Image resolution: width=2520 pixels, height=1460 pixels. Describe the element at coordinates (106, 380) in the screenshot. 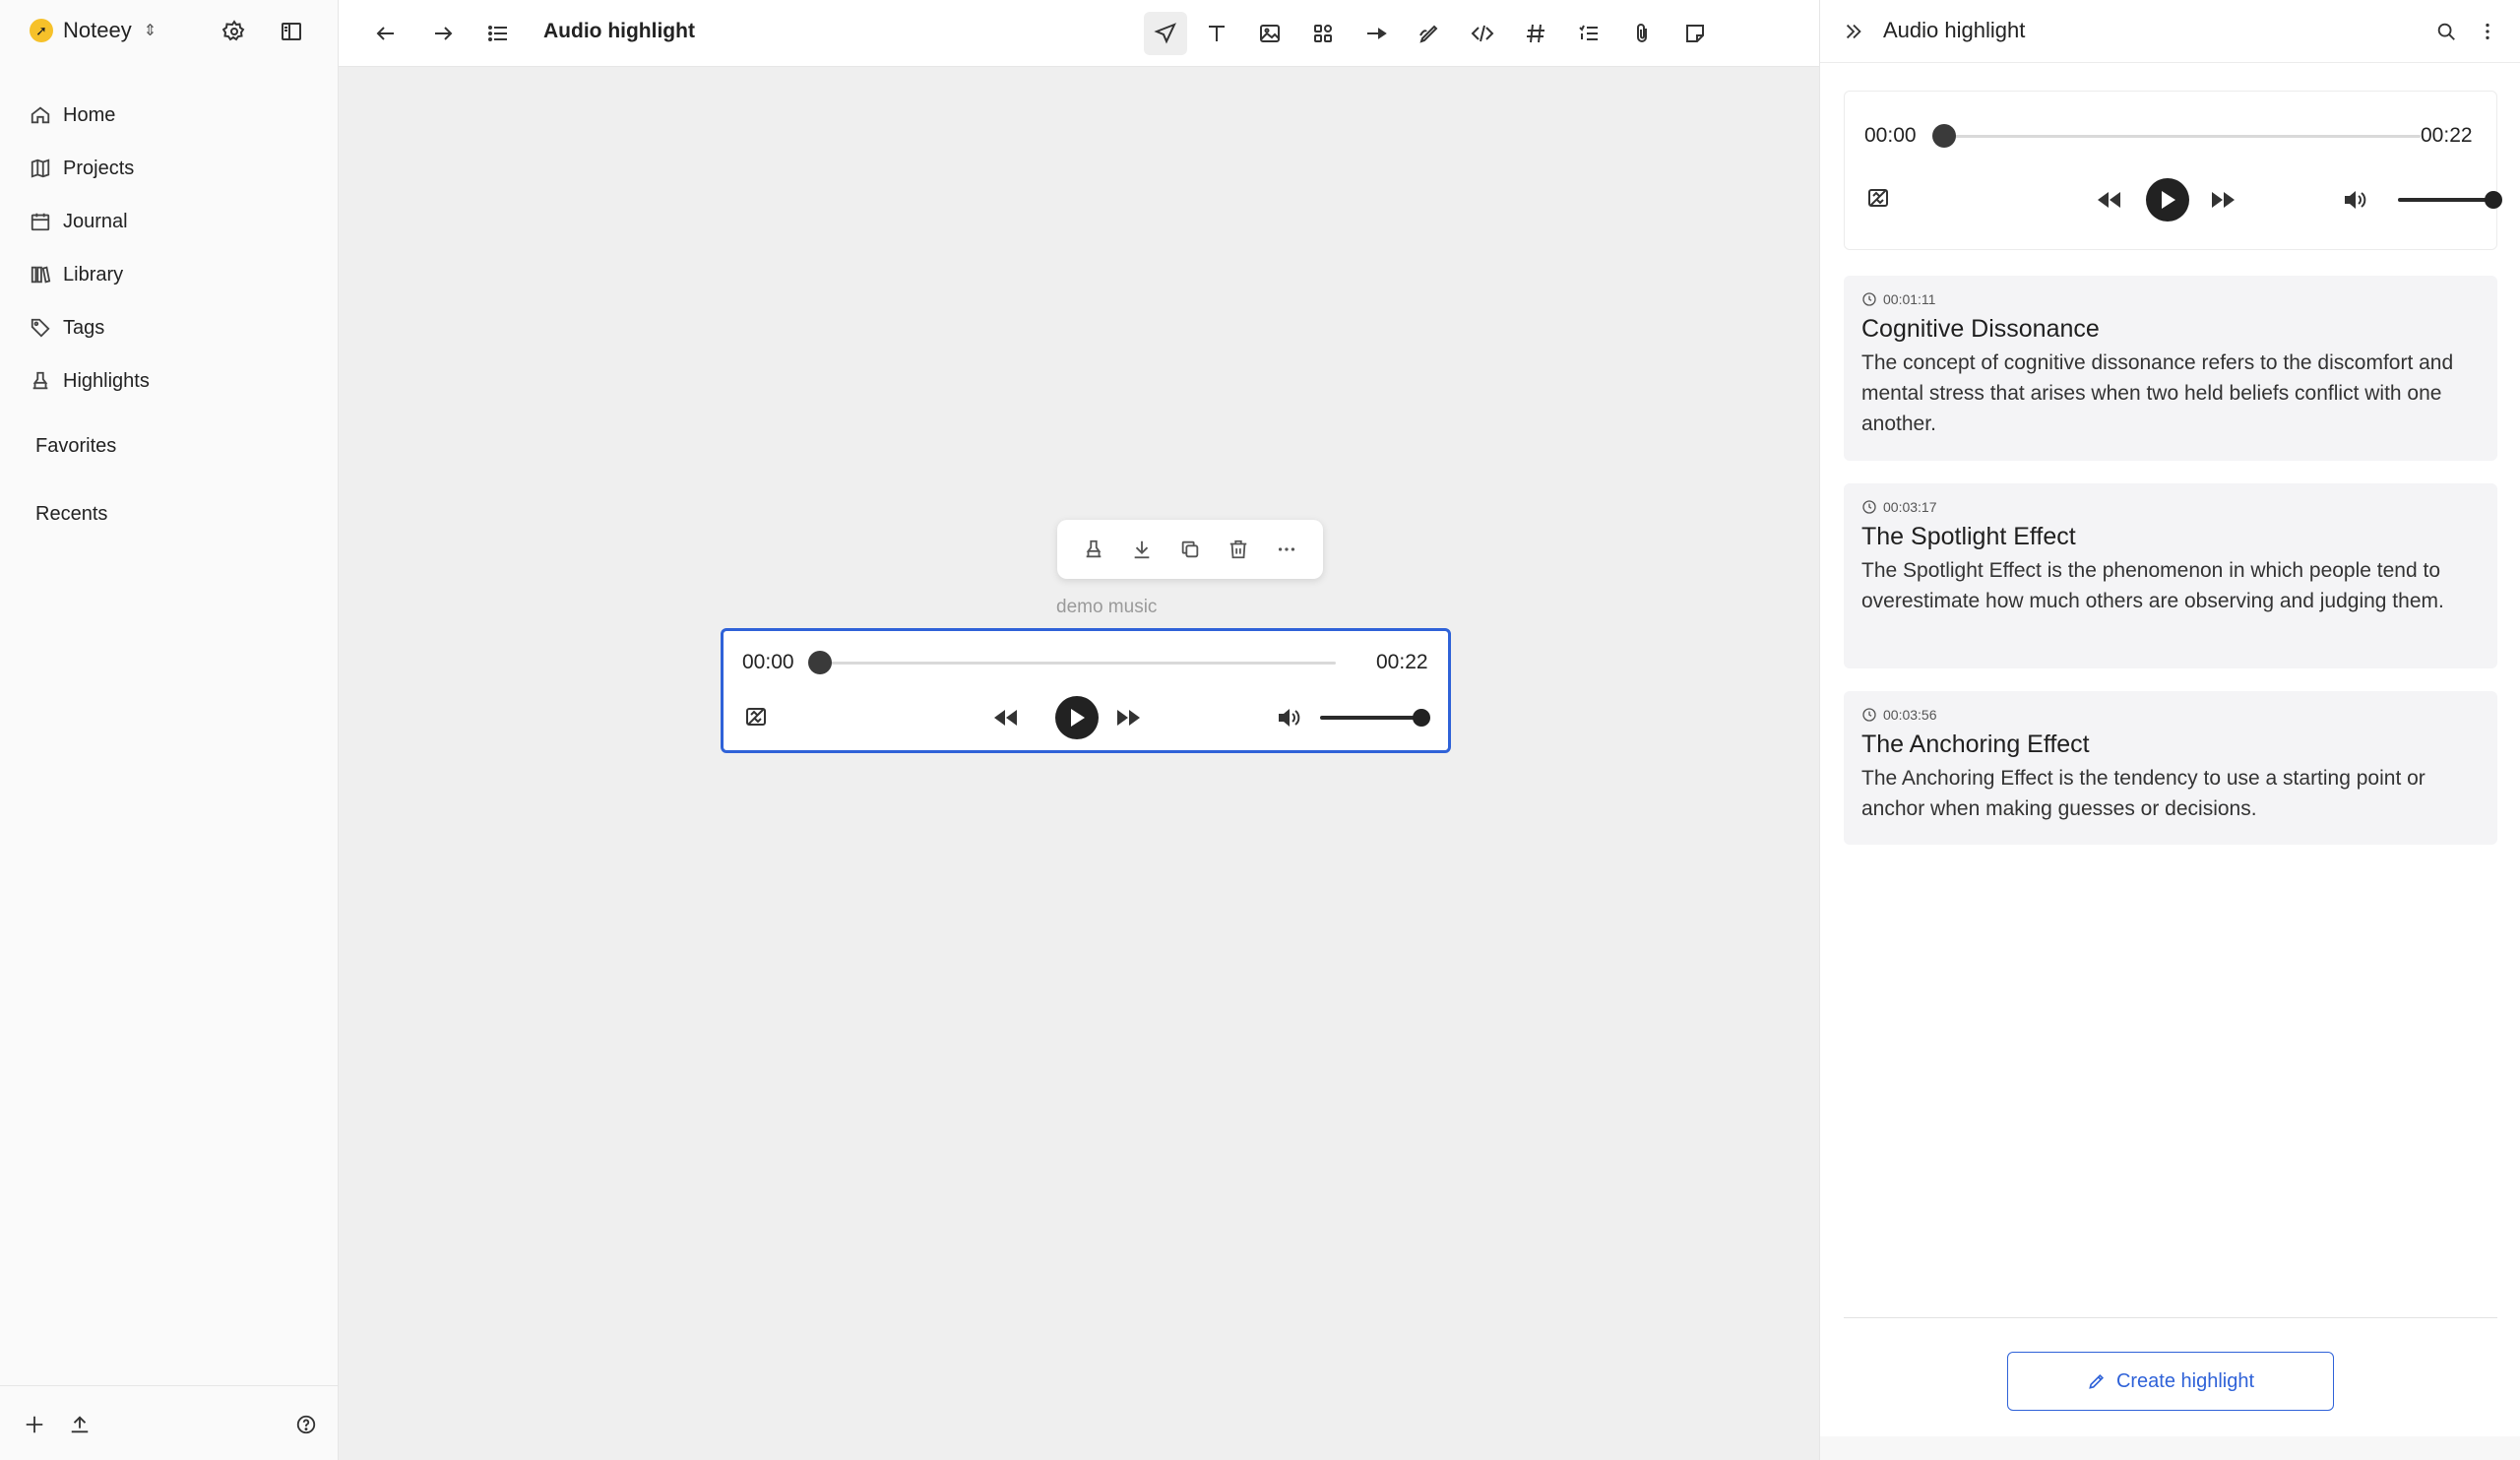

I see `sidebar-item-label: Highlights` at that location.